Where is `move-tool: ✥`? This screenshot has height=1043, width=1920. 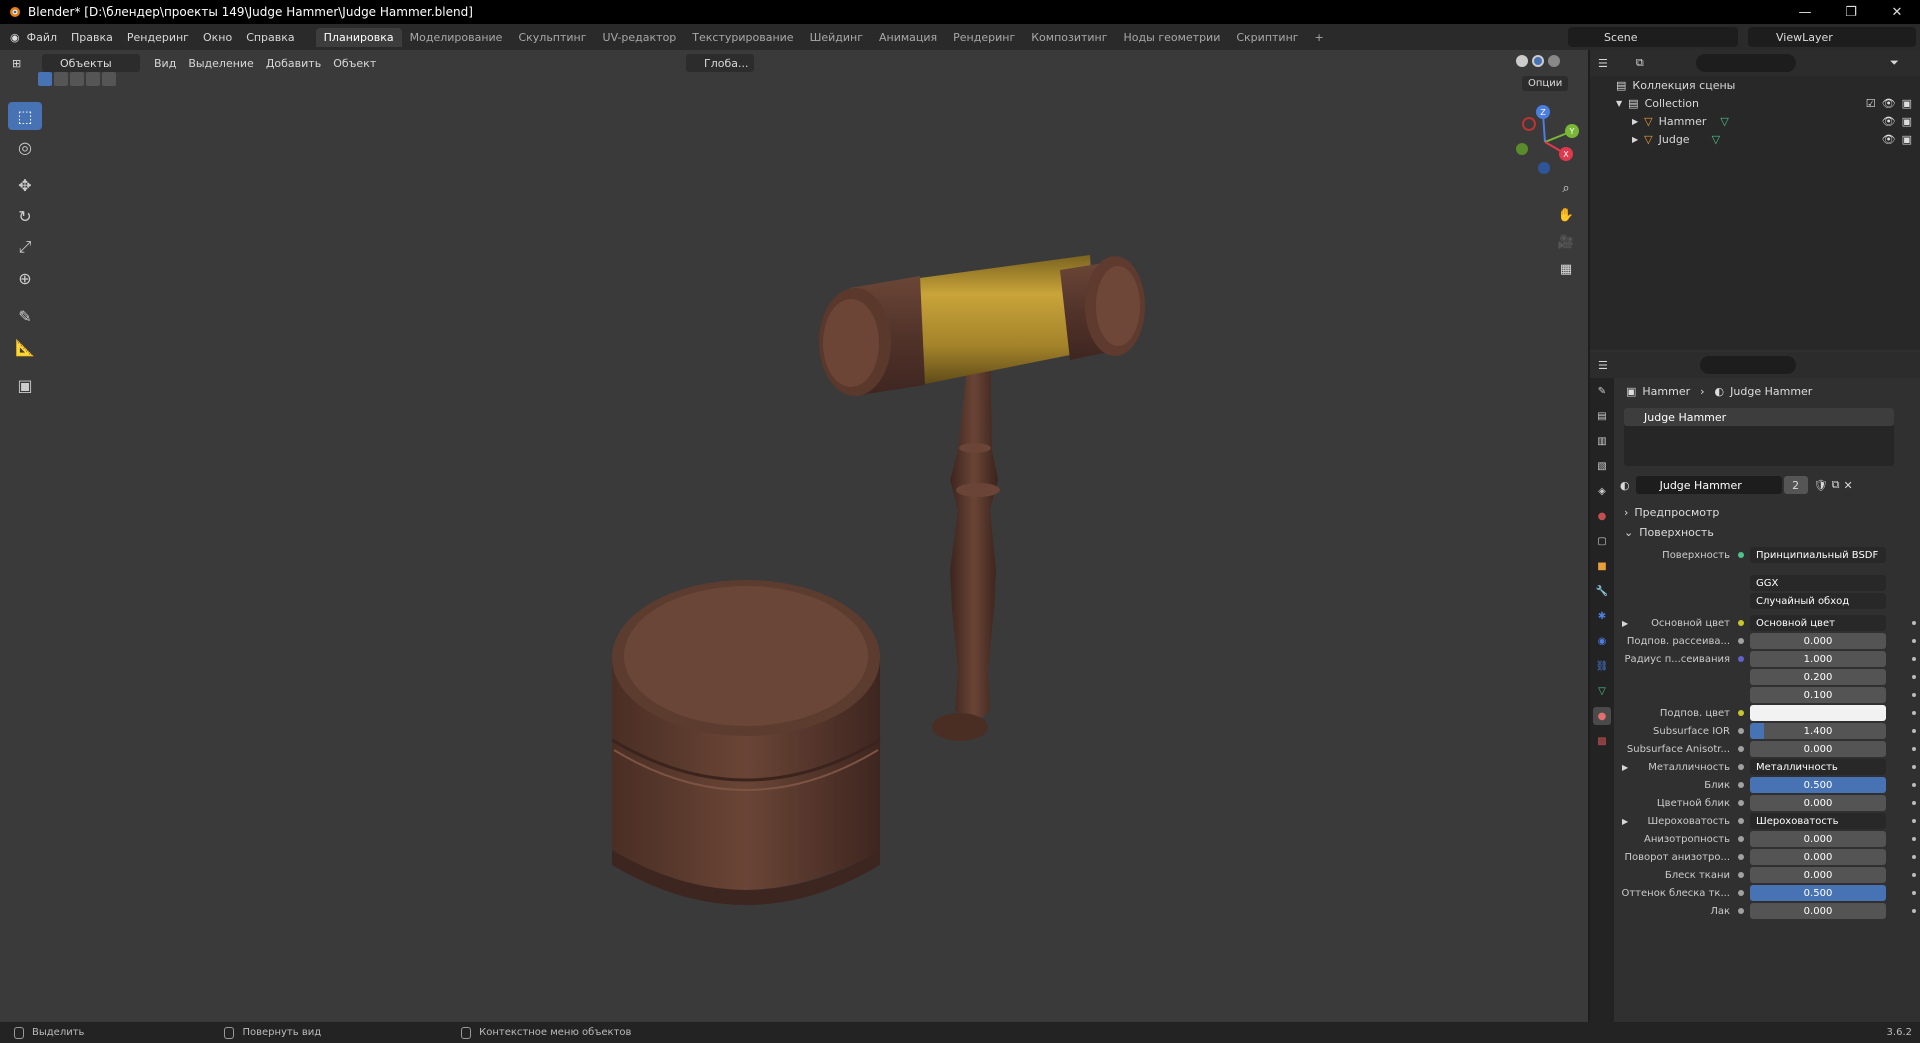
move-tool: ✥ is located at coordinates (25, 185).